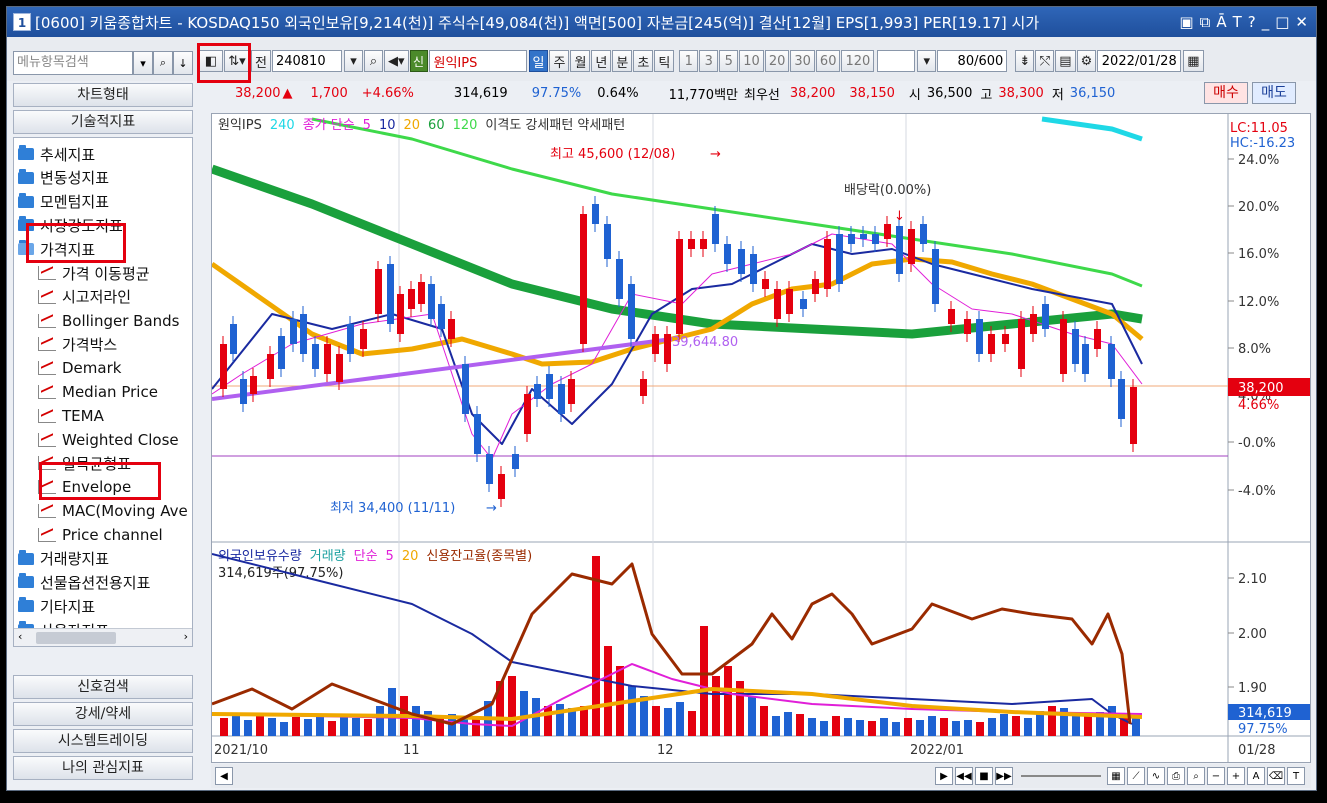 This screenshot has height=803, width=1327. What do you see at coordinates (103, 768) in the screenshot?
I see `left-bottom-button-3: 나의 관심지표` at bounding box center [103, 768].